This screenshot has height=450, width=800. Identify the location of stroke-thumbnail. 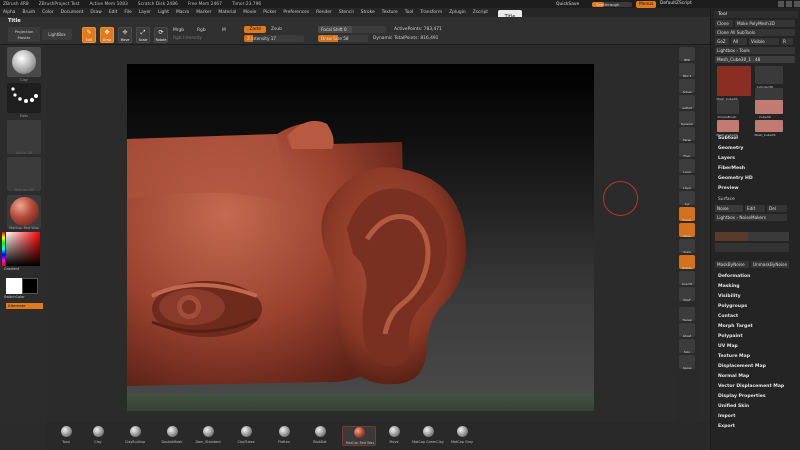
(24, 98).